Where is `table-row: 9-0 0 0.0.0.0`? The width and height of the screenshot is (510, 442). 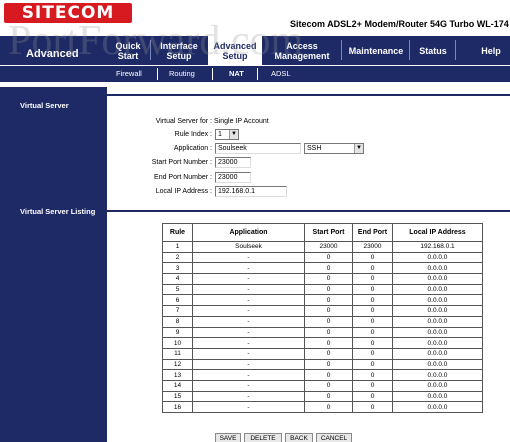 table-row: 9-0 0 0.0.0.0 is located at coordinates (322, 332).